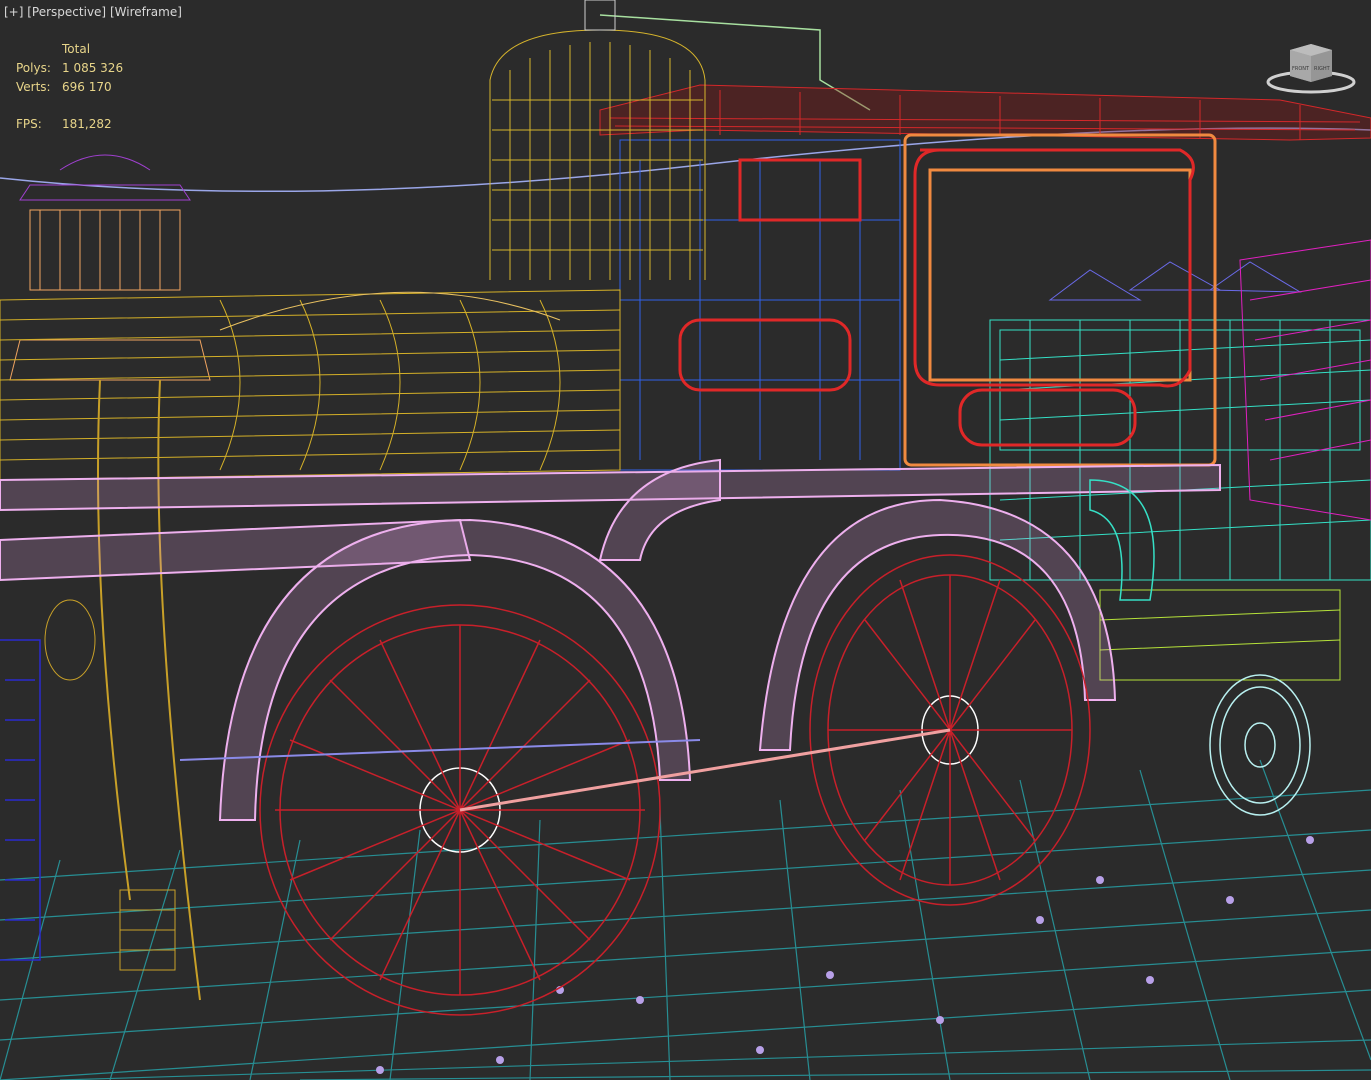 The height and width of the screenshot is (1080, 1371). What do you see at coordinates (29, 124) in the screenshot?
I see `fps-label: FPS:` at bounding box center [29, 124].